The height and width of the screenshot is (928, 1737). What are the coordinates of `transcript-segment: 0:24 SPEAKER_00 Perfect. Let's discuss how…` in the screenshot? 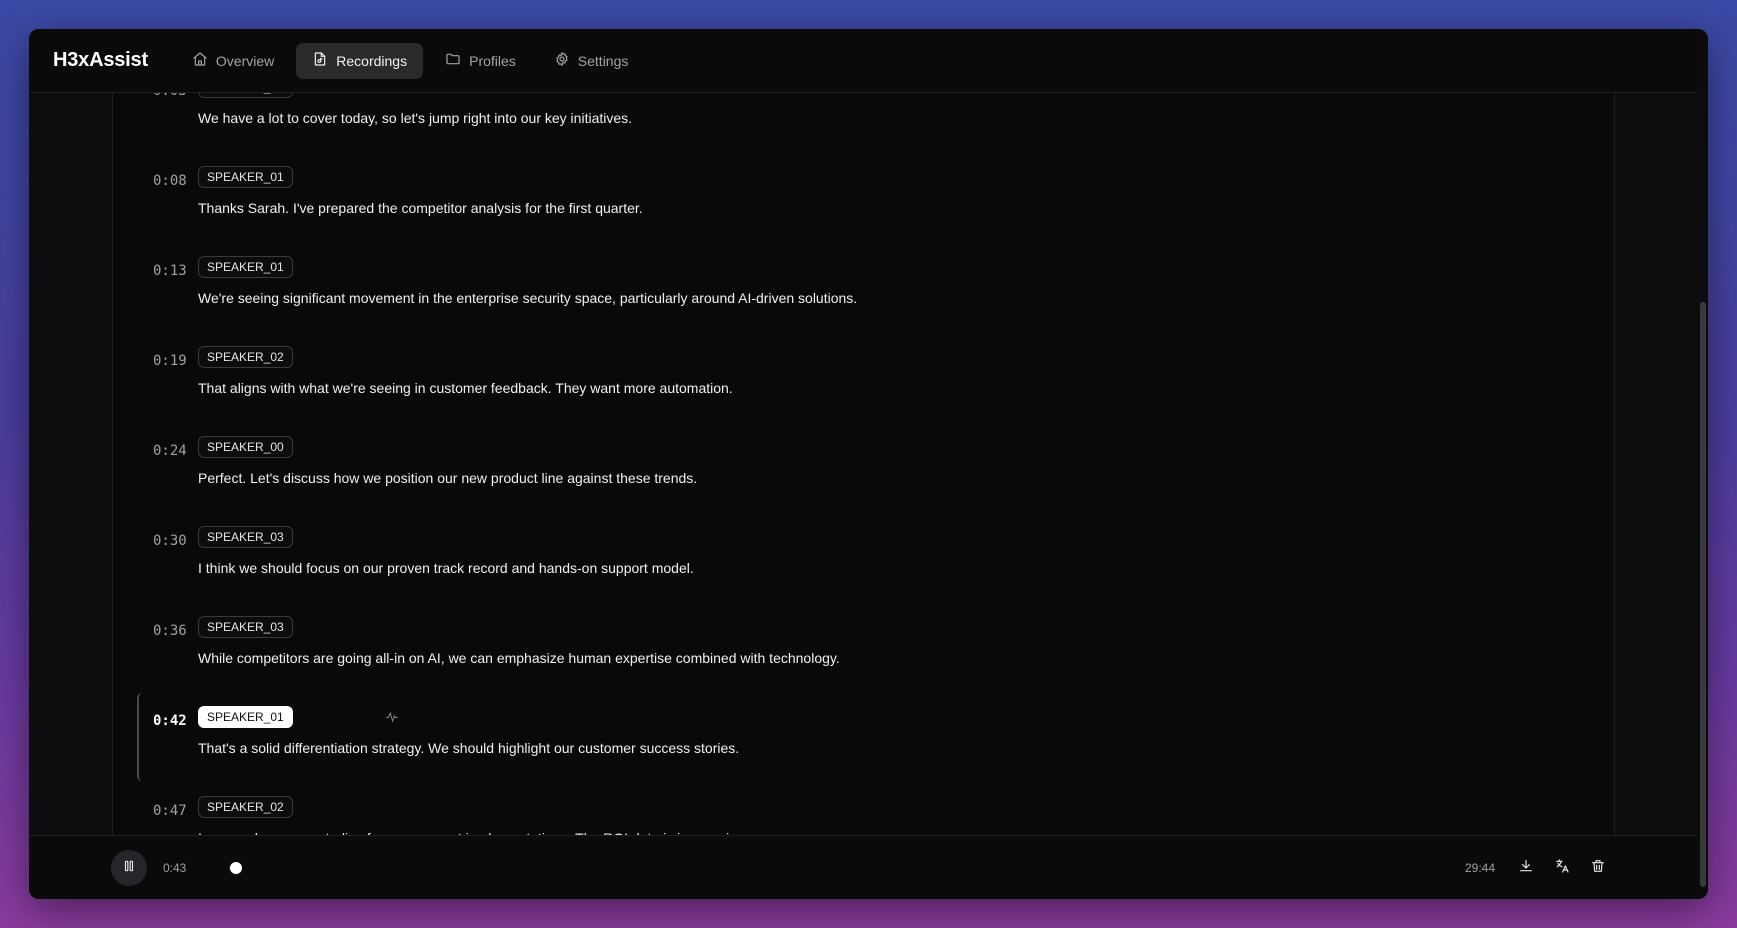 It's located at (863, 468).